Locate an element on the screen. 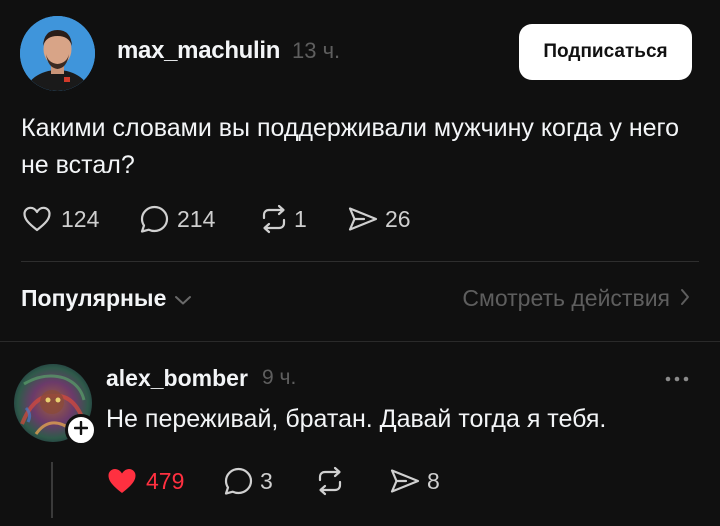 The height and width of the screenshot is (526, 720). reply-share-count: 8 is located at coordinates (433, 480).